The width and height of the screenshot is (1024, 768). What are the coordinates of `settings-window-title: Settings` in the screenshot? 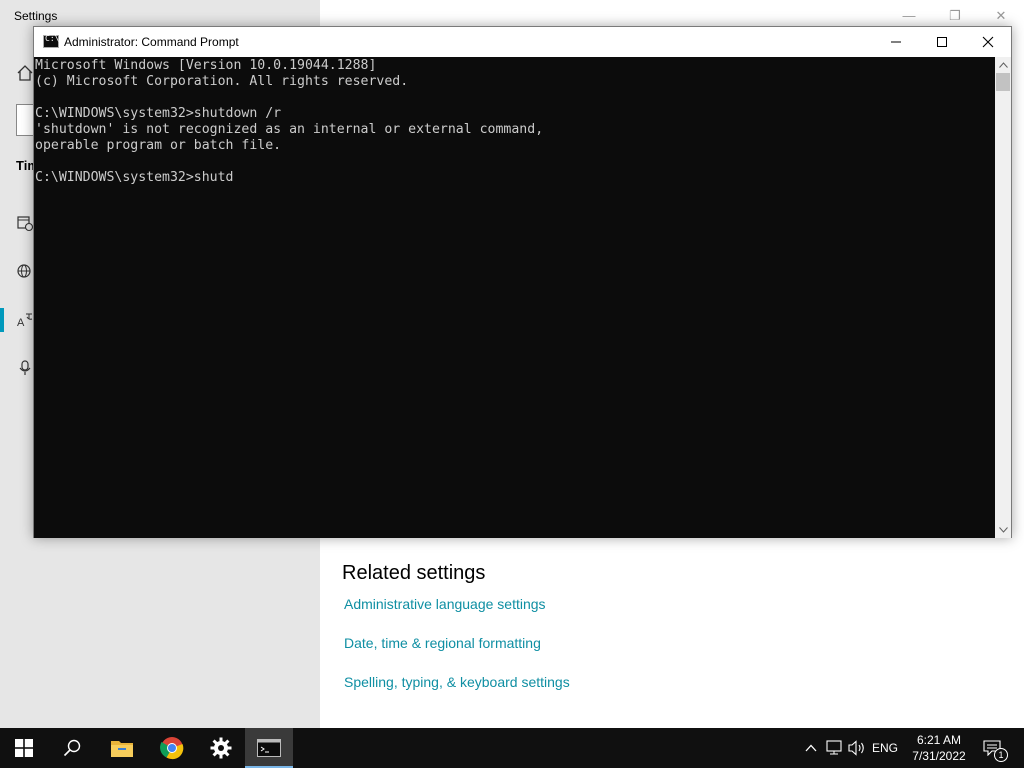 It's located at (36, 16).